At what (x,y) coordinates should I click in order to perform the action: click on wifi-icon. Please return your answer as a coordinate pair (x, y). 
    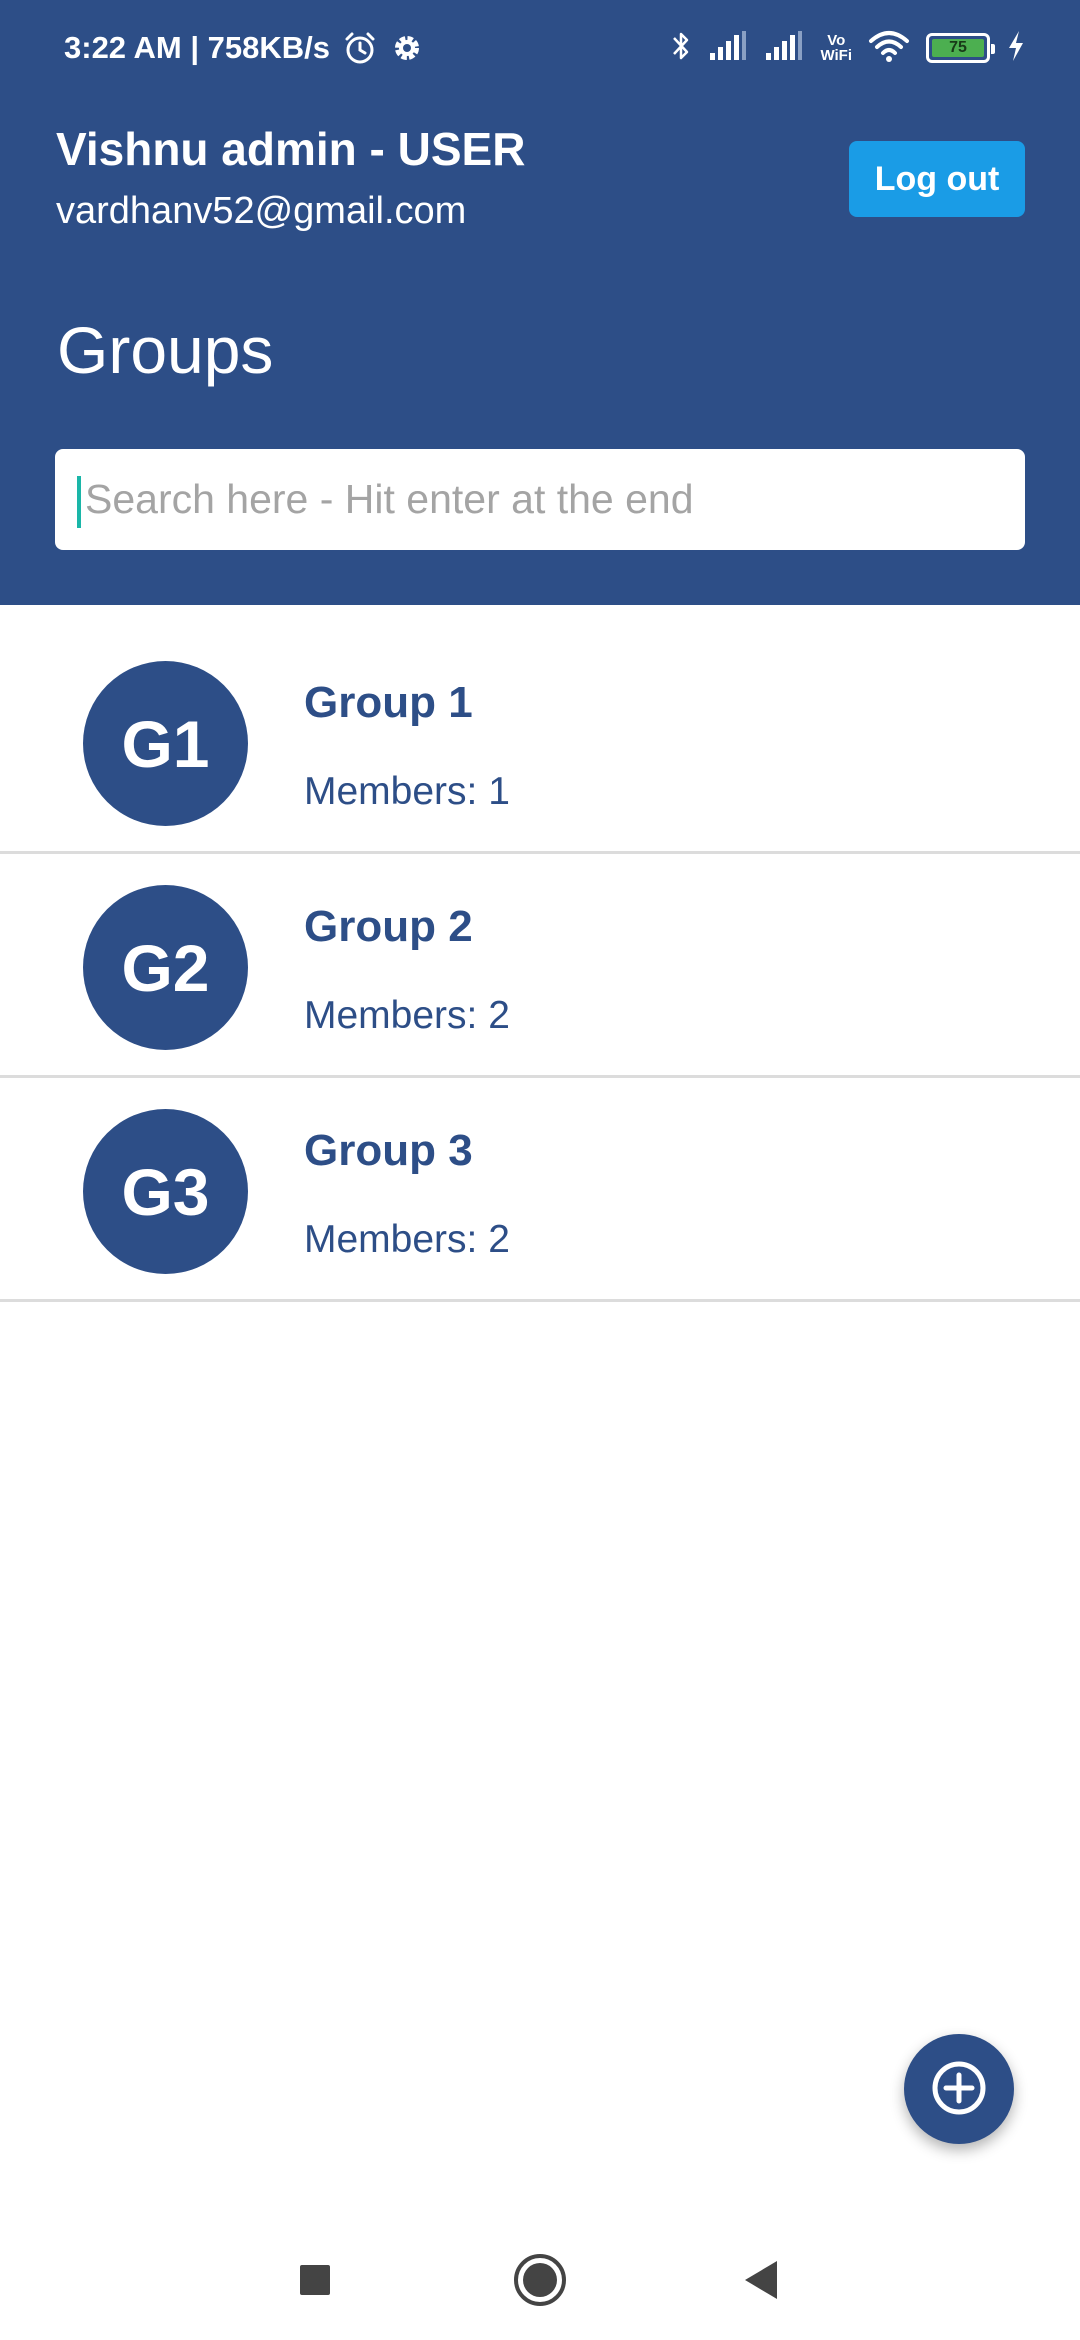
    Looking at the image, I should click on (889, 48).